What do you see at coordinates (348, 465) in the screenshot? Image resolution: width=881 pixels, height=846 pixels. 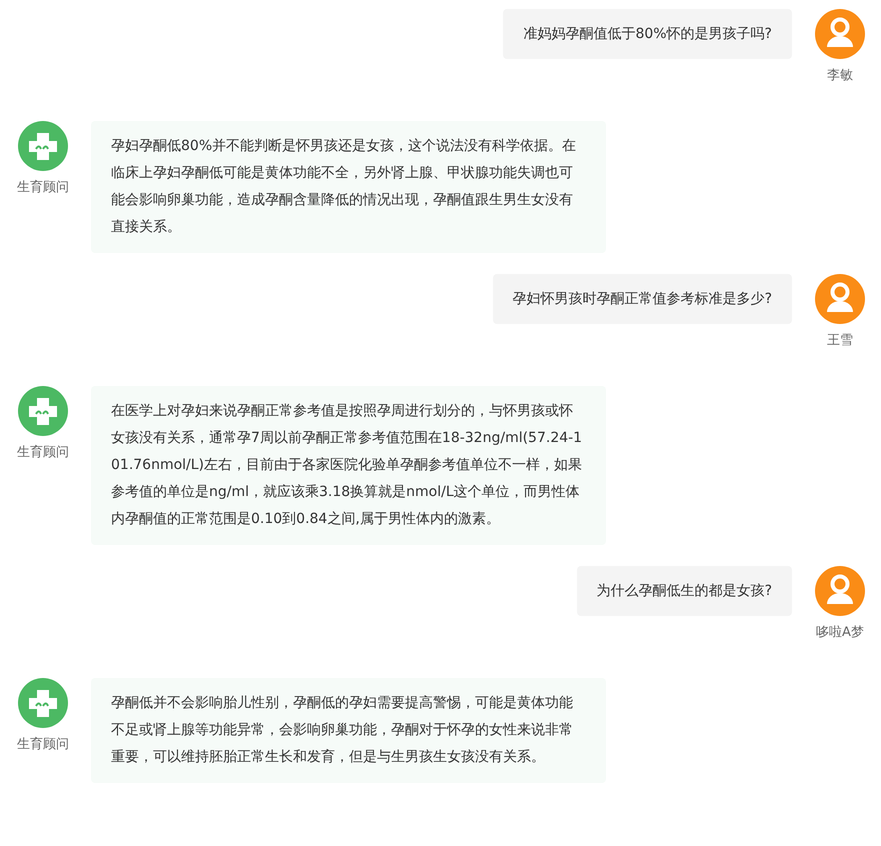 I see `message-bubble: 在医学上对孕妇来说孕酮正常参考值是按照孕周进行划分的，与怀男孩或怀女孩没有关系，通常孕7周以前孕酮正常参考值范围在18-32ng/ml(57.24-101.76nmol/L)左右，目前由于各家医院化验单孕酮参考值单位不一样，如果参考值的单位是ng/ml，就应该乘3.18换算就是nmol/L这个单位，而男性体内孕酮值的正常范围是0.10到0.84之间,属于男性体内的激素。` at bounding box center [348, 465].